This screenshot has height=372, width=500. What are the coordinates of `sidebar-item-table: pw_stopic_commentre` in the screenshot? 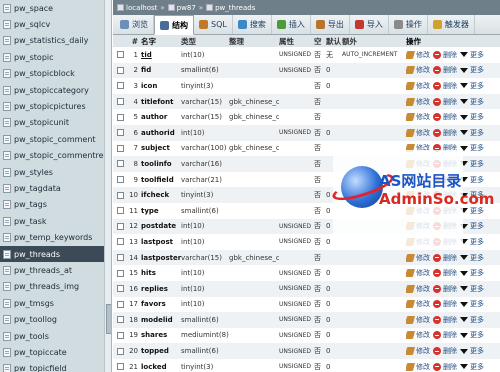 It's located at (52, 156).